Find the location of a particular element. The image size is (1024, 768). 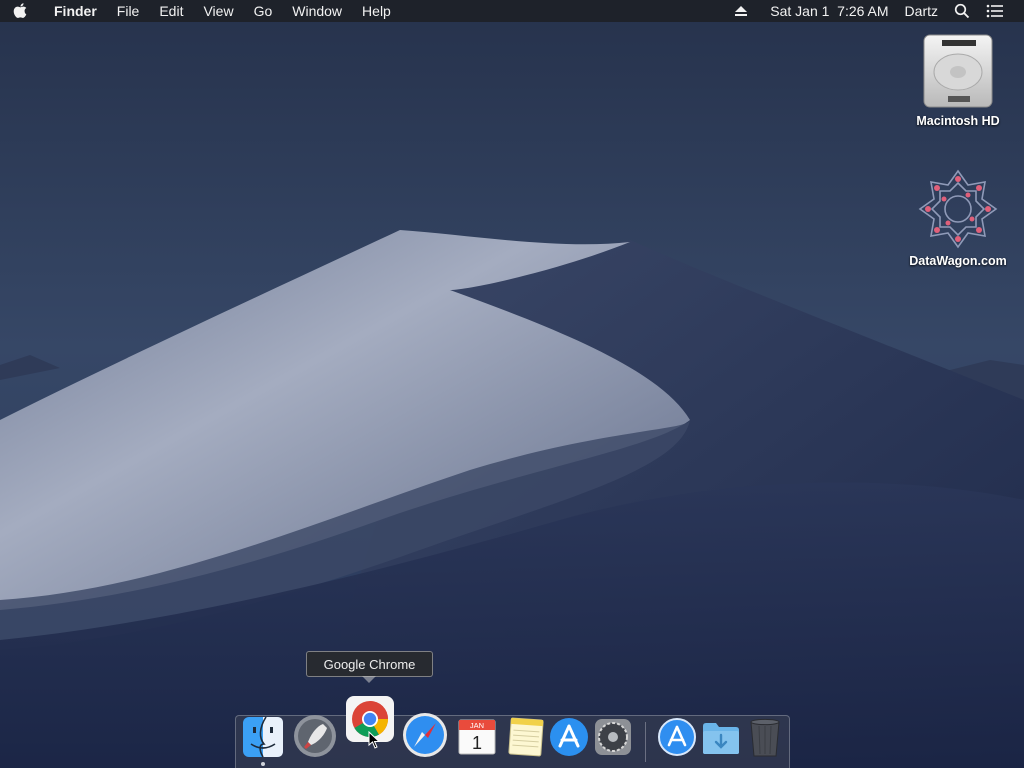

spotlight-search-icon is located at coordinates (962, 11).